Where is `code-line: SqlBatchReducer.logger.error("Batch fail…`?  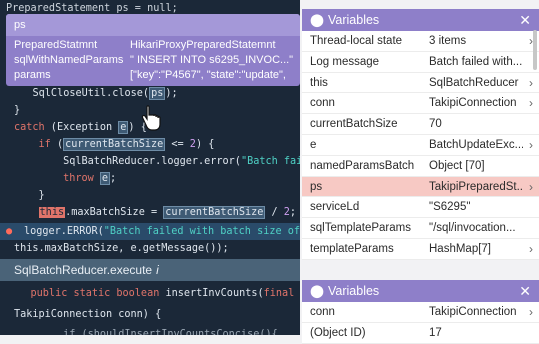
code-line: SqlBatchReducer.logger.error("Batch fail… is located at coordinates (157, 161).